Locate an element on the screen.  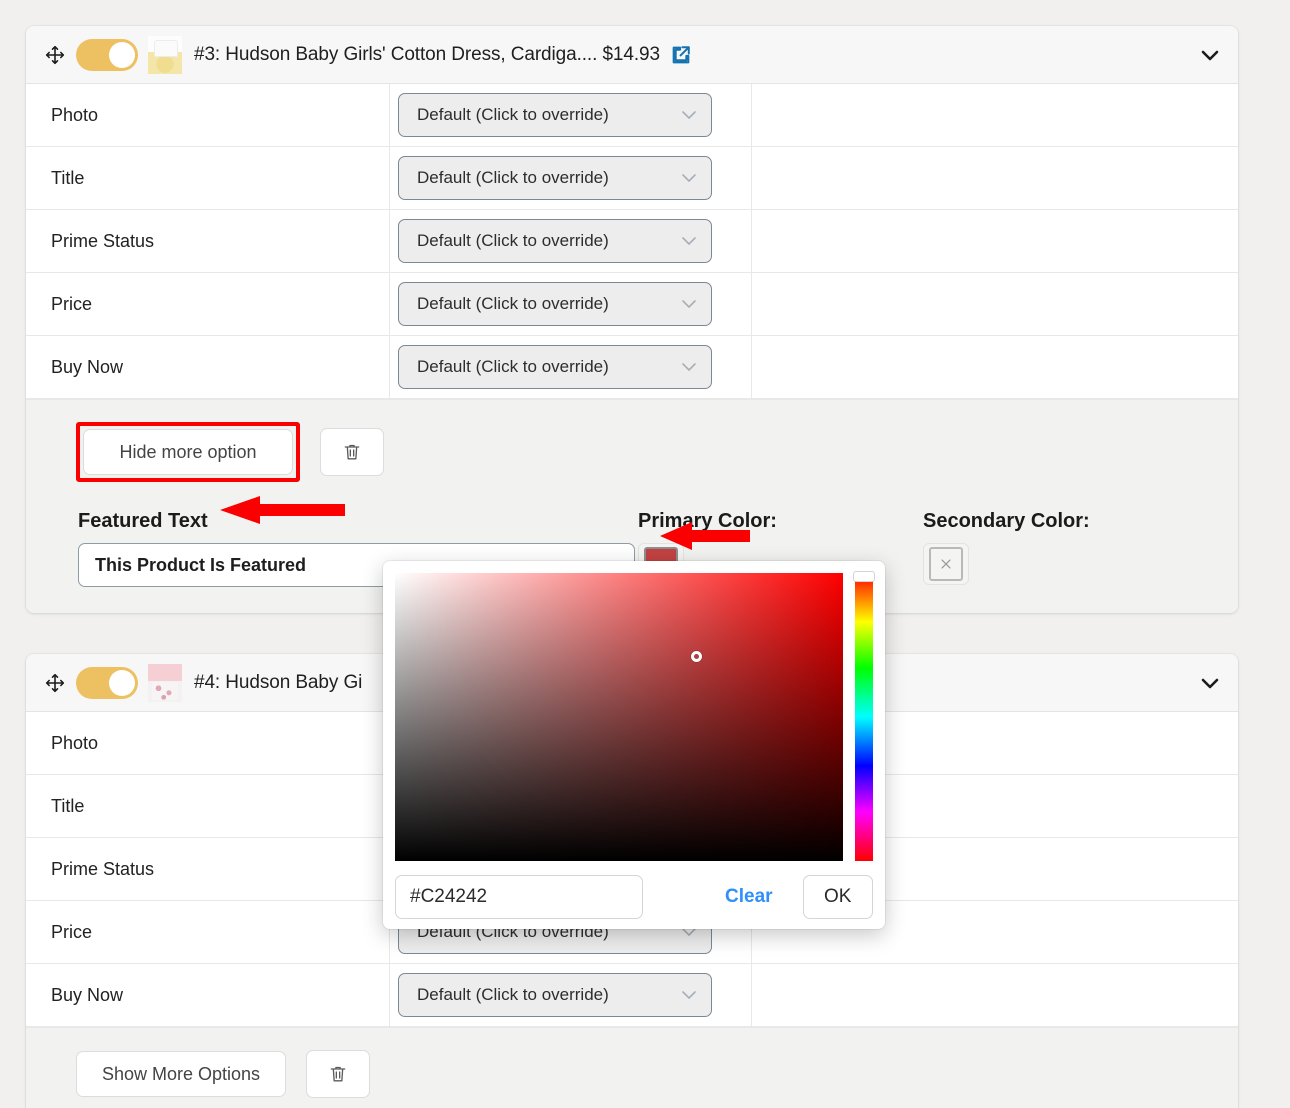
collapse-card-3-button is located at coordinates (1210, 54).